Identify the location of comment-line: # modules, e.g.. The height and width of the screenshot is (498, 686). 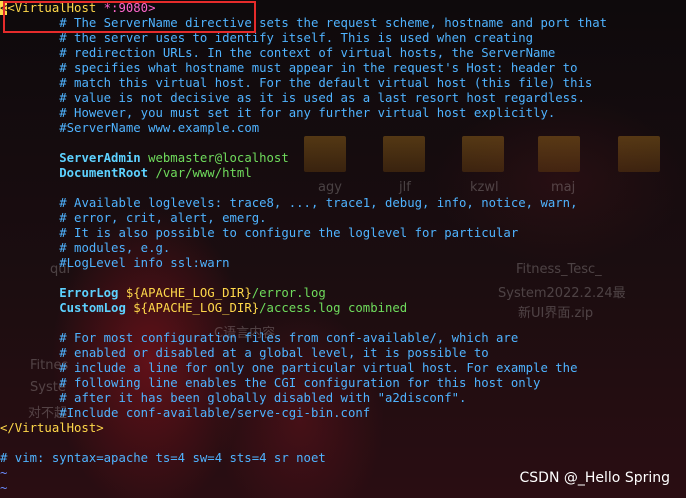
(115, 248).